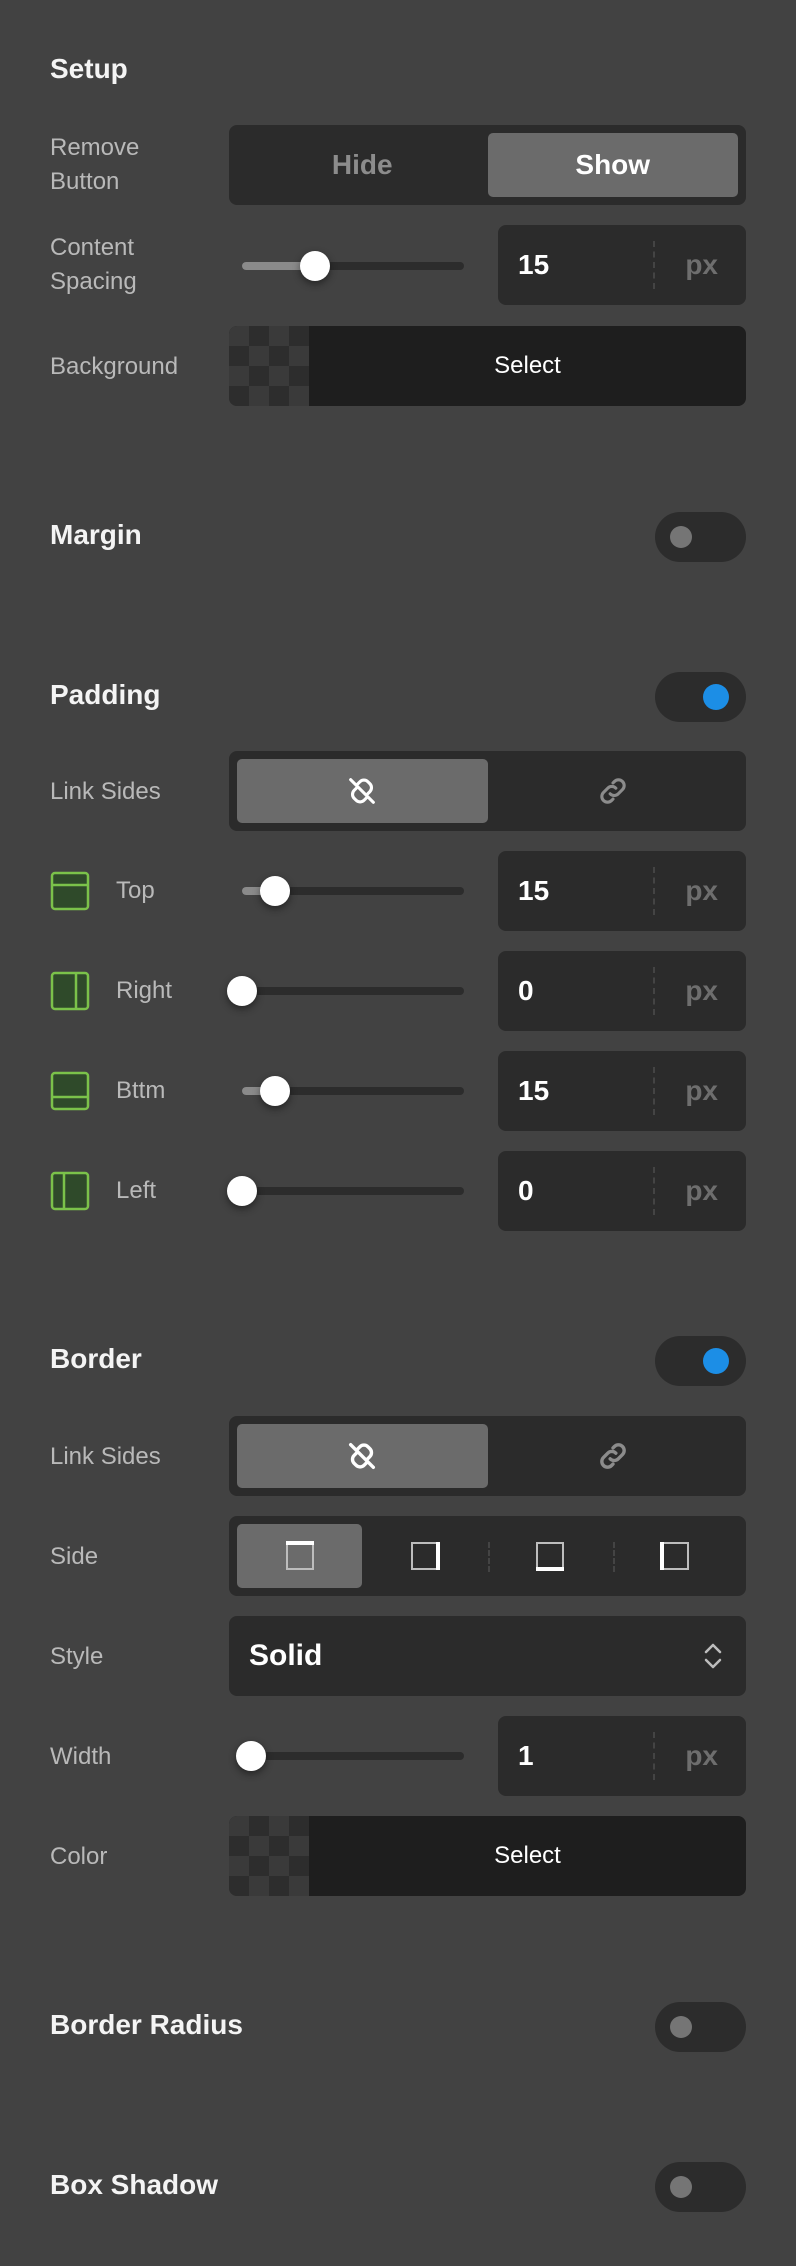 Image resolution: width=796 pixels, height=2266 pixels. Describe the element at coordinates (527, 1856) in the screenshot. I see `border-color-select-button: Select` at that location.